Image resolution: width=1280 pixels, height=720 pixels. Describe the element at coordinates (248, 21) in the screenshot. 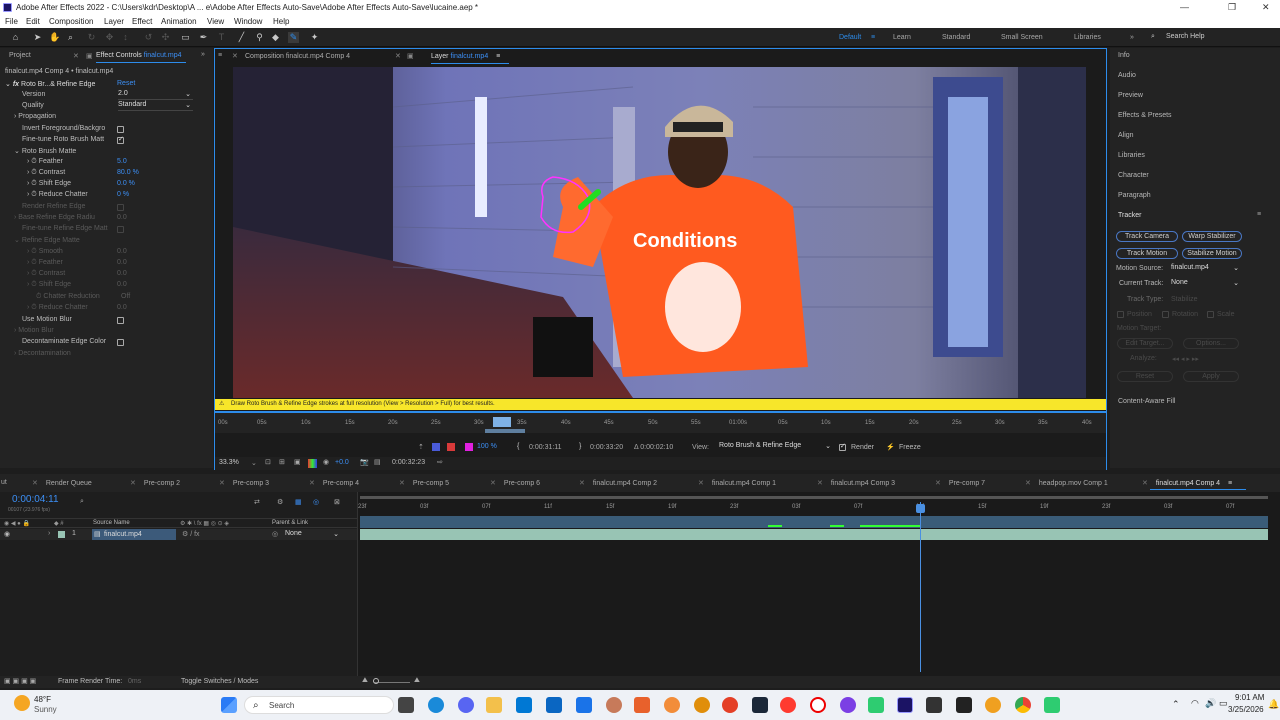

I see `menu-window: Window` at that location.